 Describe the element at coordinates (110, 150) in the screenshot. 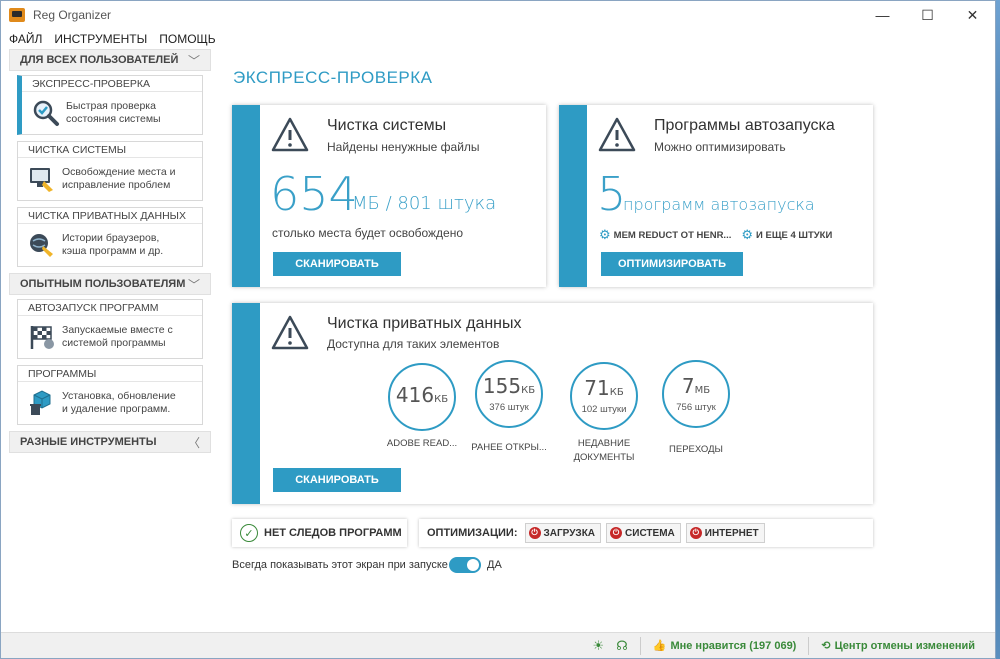

I see `sidebar-item-title: ЧИСТКА СИСТЕМЫ` at that location.